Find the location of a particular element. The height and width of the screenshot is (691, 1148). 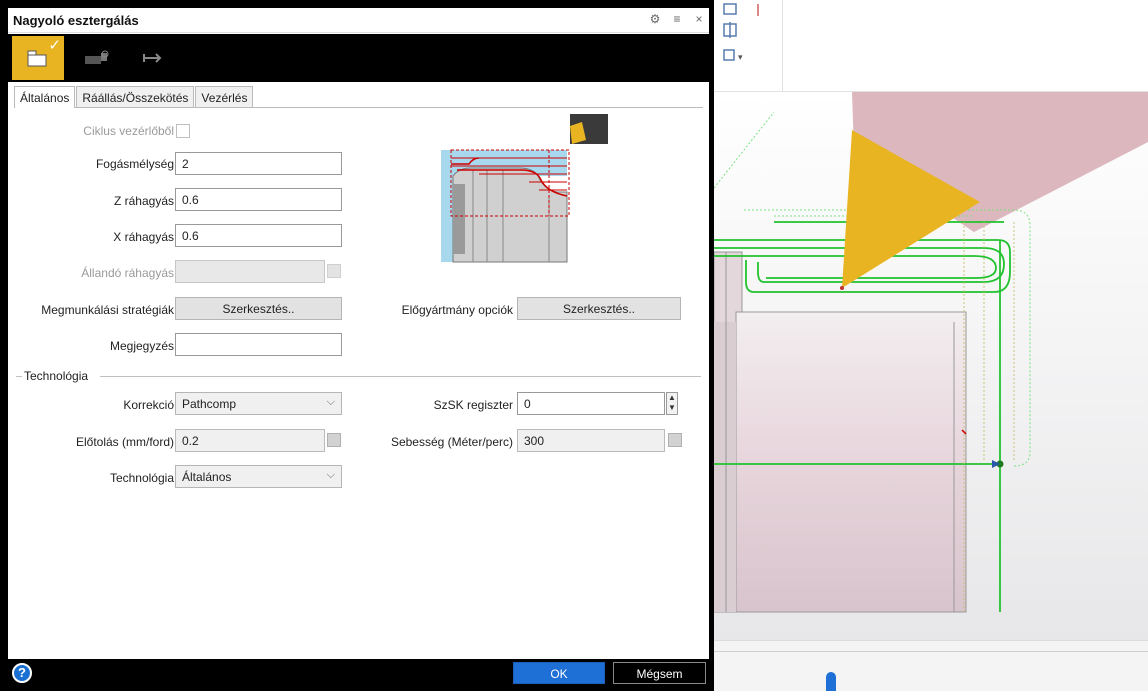

constant-allowance-input is located at coordinates (250, 271).